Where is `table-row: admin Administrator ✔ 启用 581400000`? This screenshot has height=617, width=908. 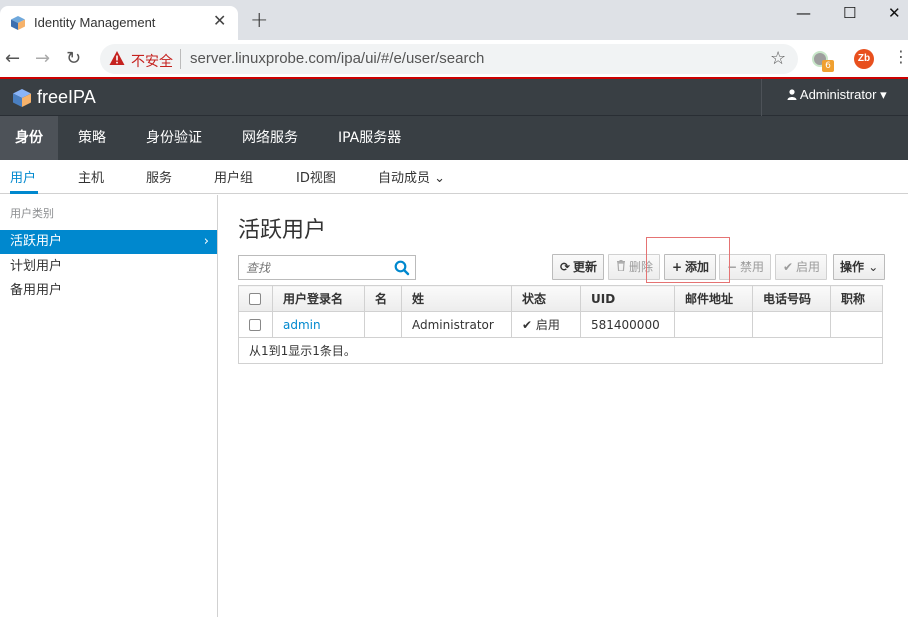 table-row: admin Administrator ✔ 启用 581400000 is located at coordinates (560, 324).